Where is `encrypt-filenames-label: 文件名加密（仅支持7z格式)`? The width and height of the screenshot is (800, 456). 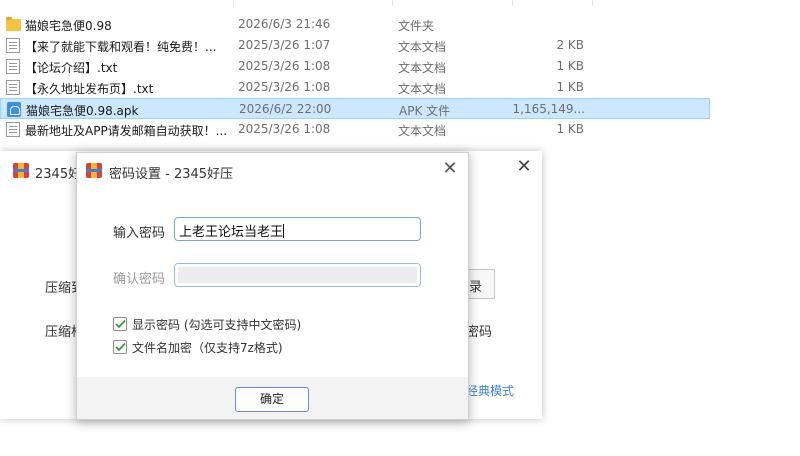 encrypt-filenames-label: 文件名加密（仅支持7z格式) is located at coordinates (207, 348).